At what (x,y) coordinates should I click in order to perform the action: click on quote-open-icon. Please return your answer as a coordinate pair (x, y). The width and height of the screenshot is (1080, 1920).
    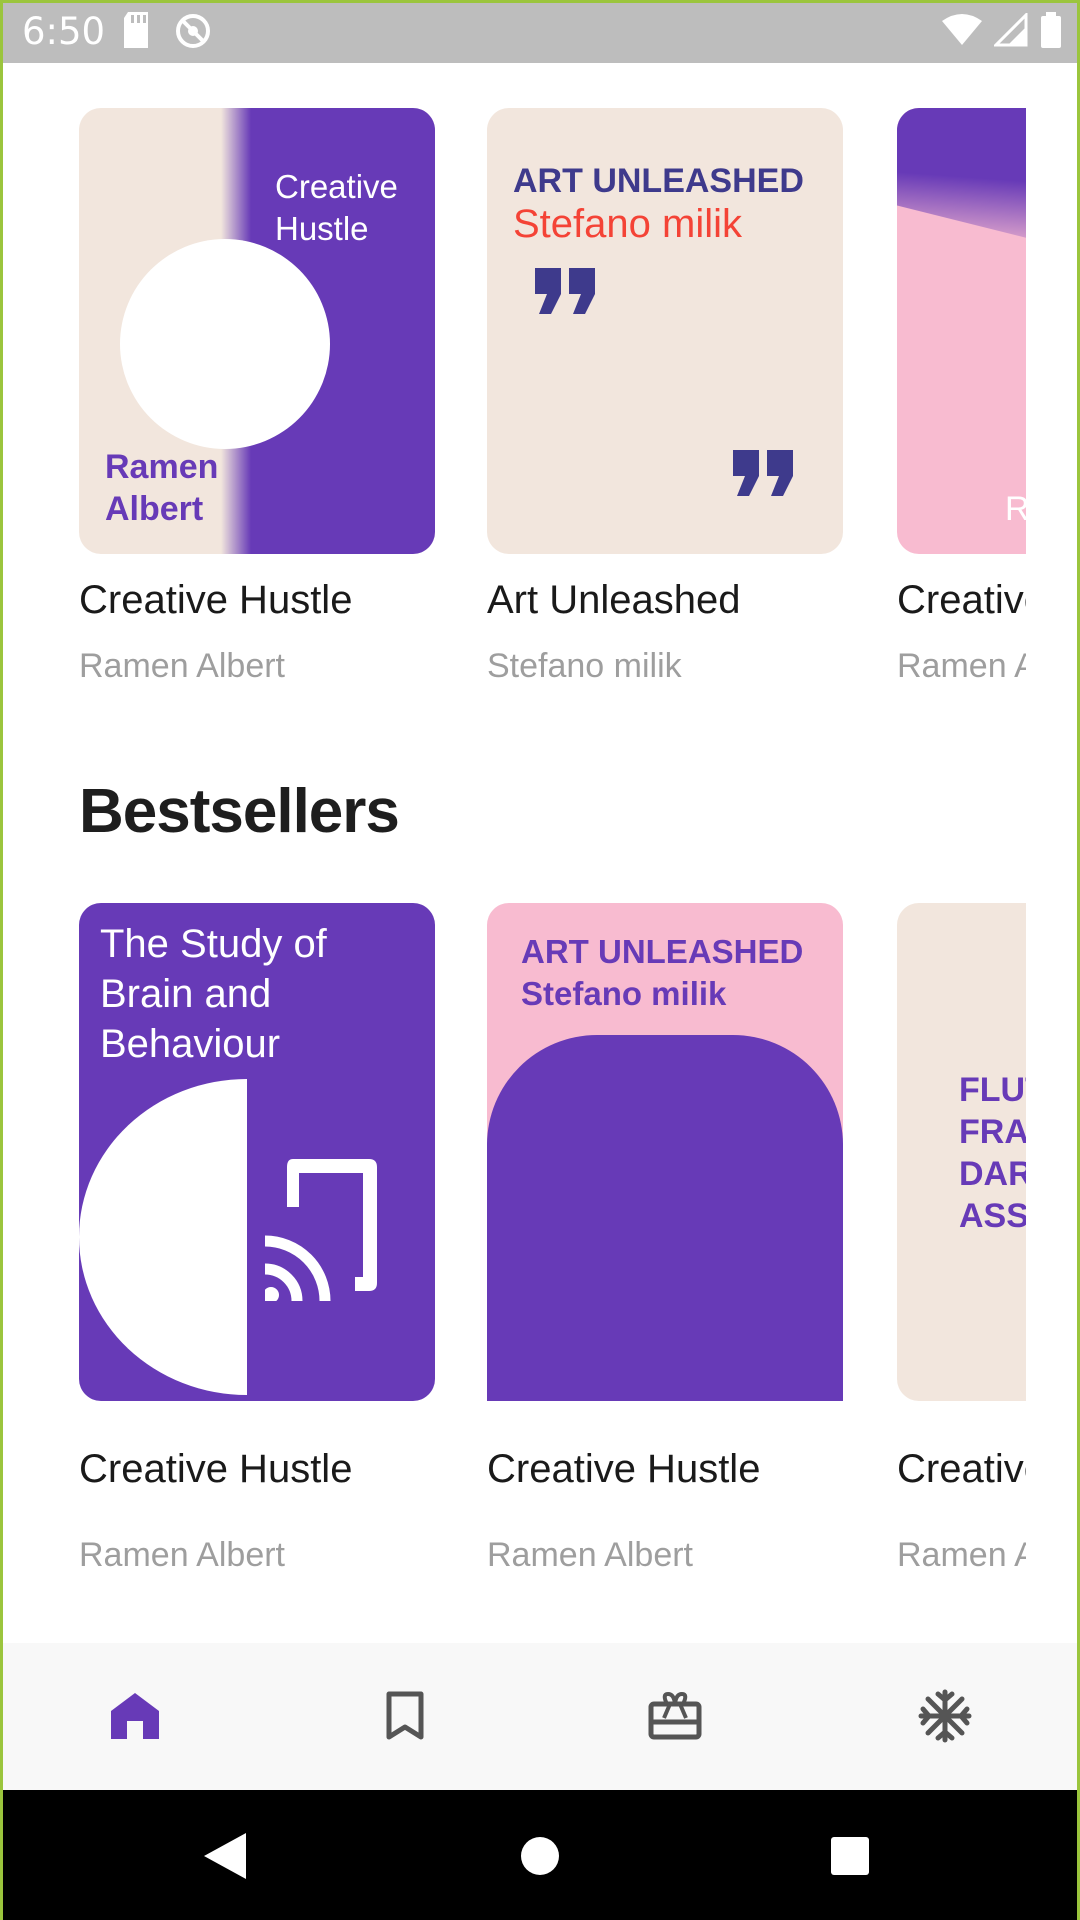
    Looking at the image, I should click on (566, 294).